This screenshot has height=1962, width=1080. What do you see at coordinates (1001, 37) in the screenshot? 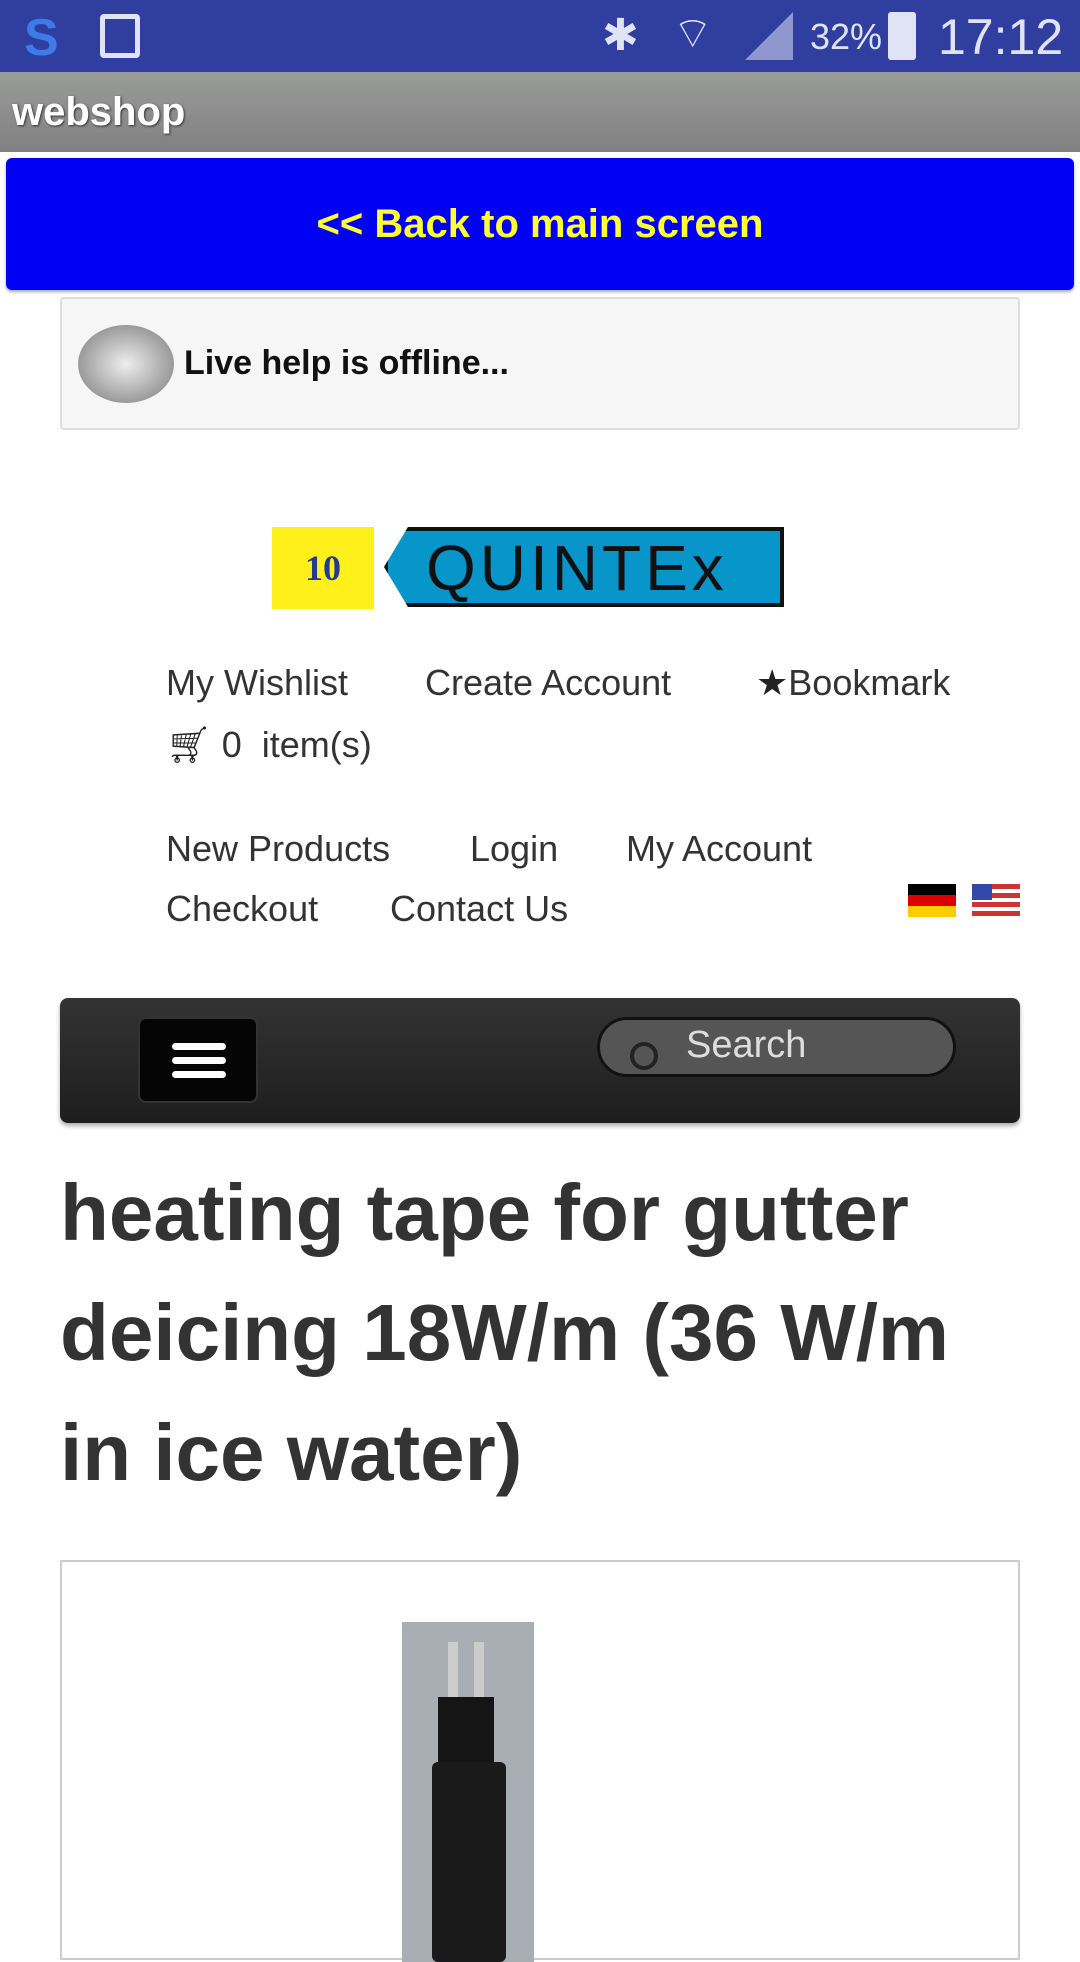
I see `clock: 17:12` at bounding box center [1001, 37].